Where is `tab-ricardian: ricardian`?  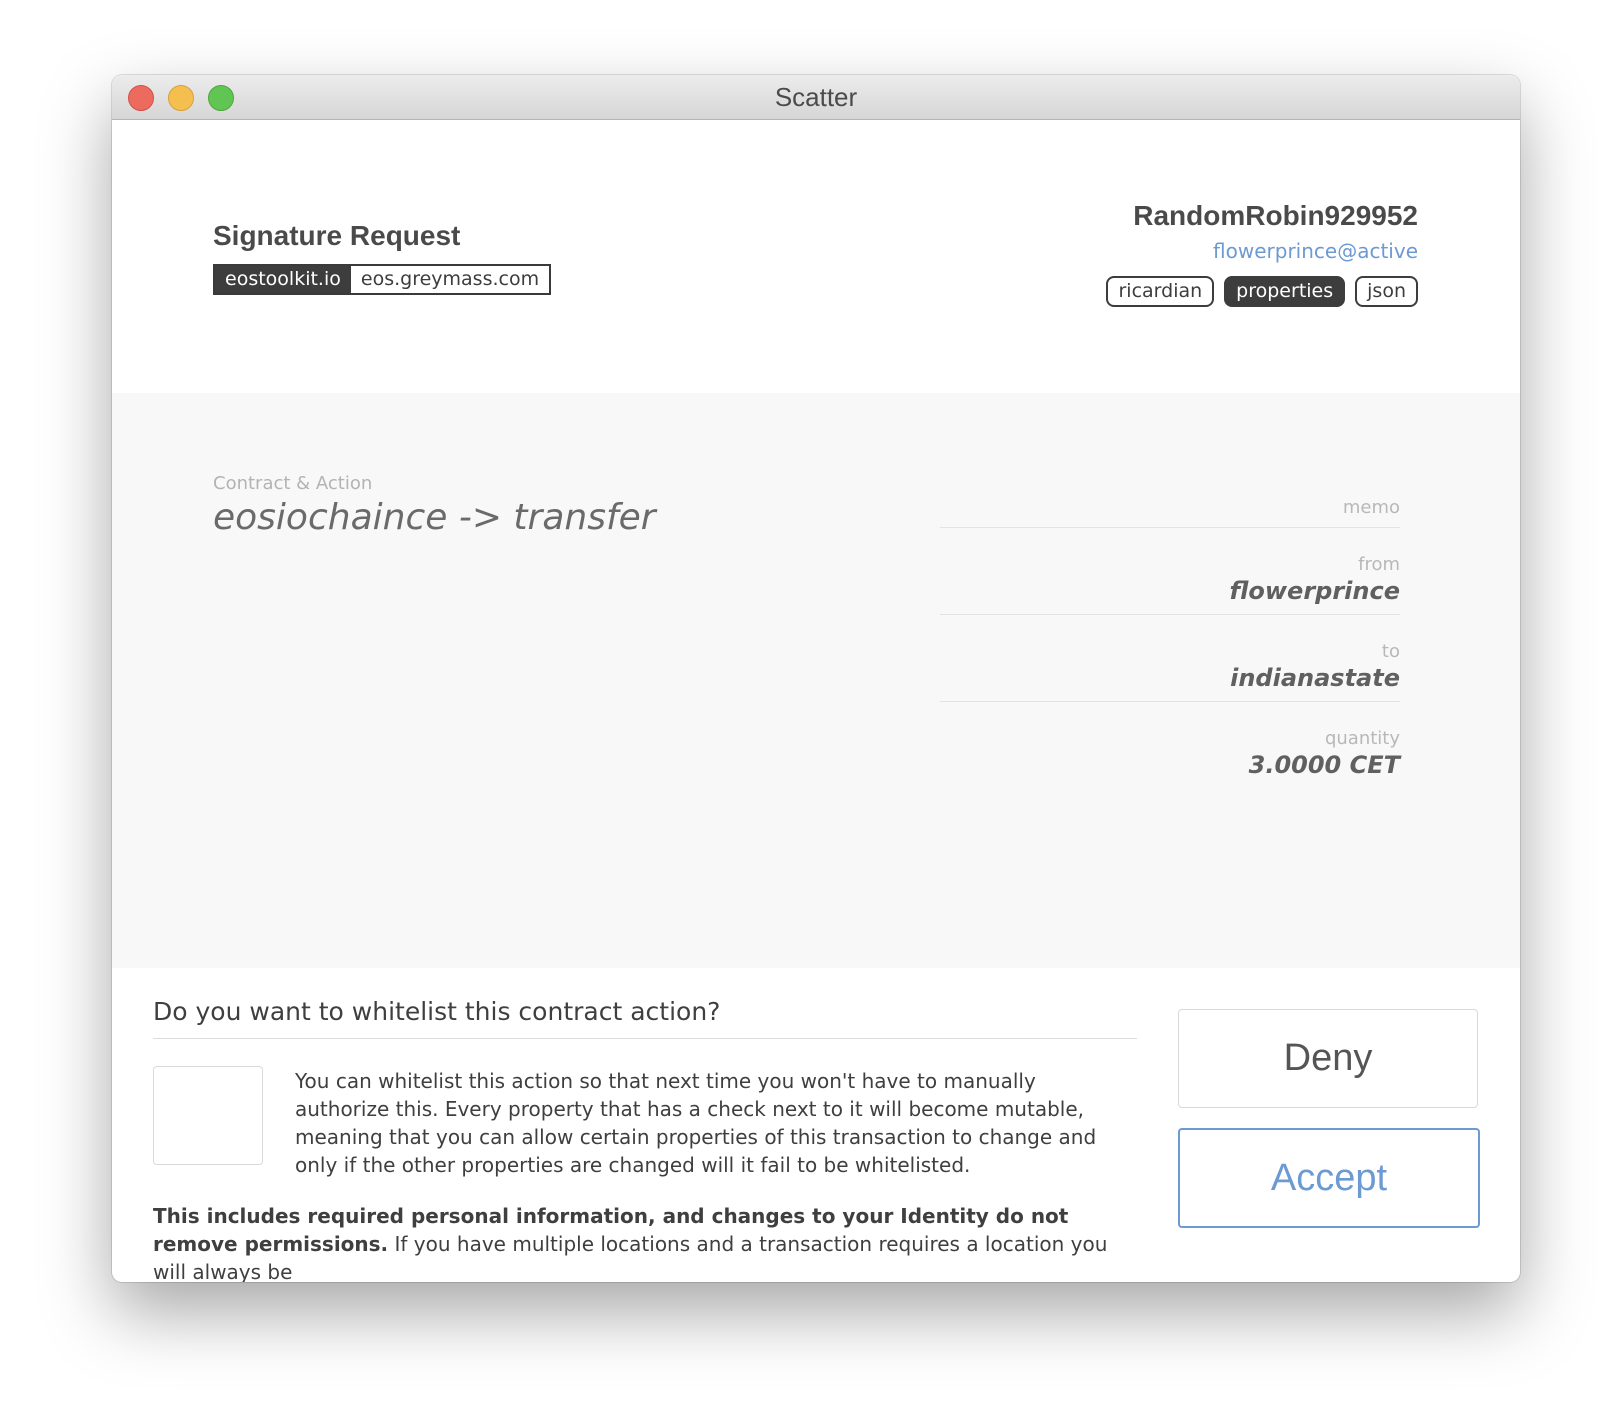 tab-ricardian: ricardian is located at coordinates (1160, 291).